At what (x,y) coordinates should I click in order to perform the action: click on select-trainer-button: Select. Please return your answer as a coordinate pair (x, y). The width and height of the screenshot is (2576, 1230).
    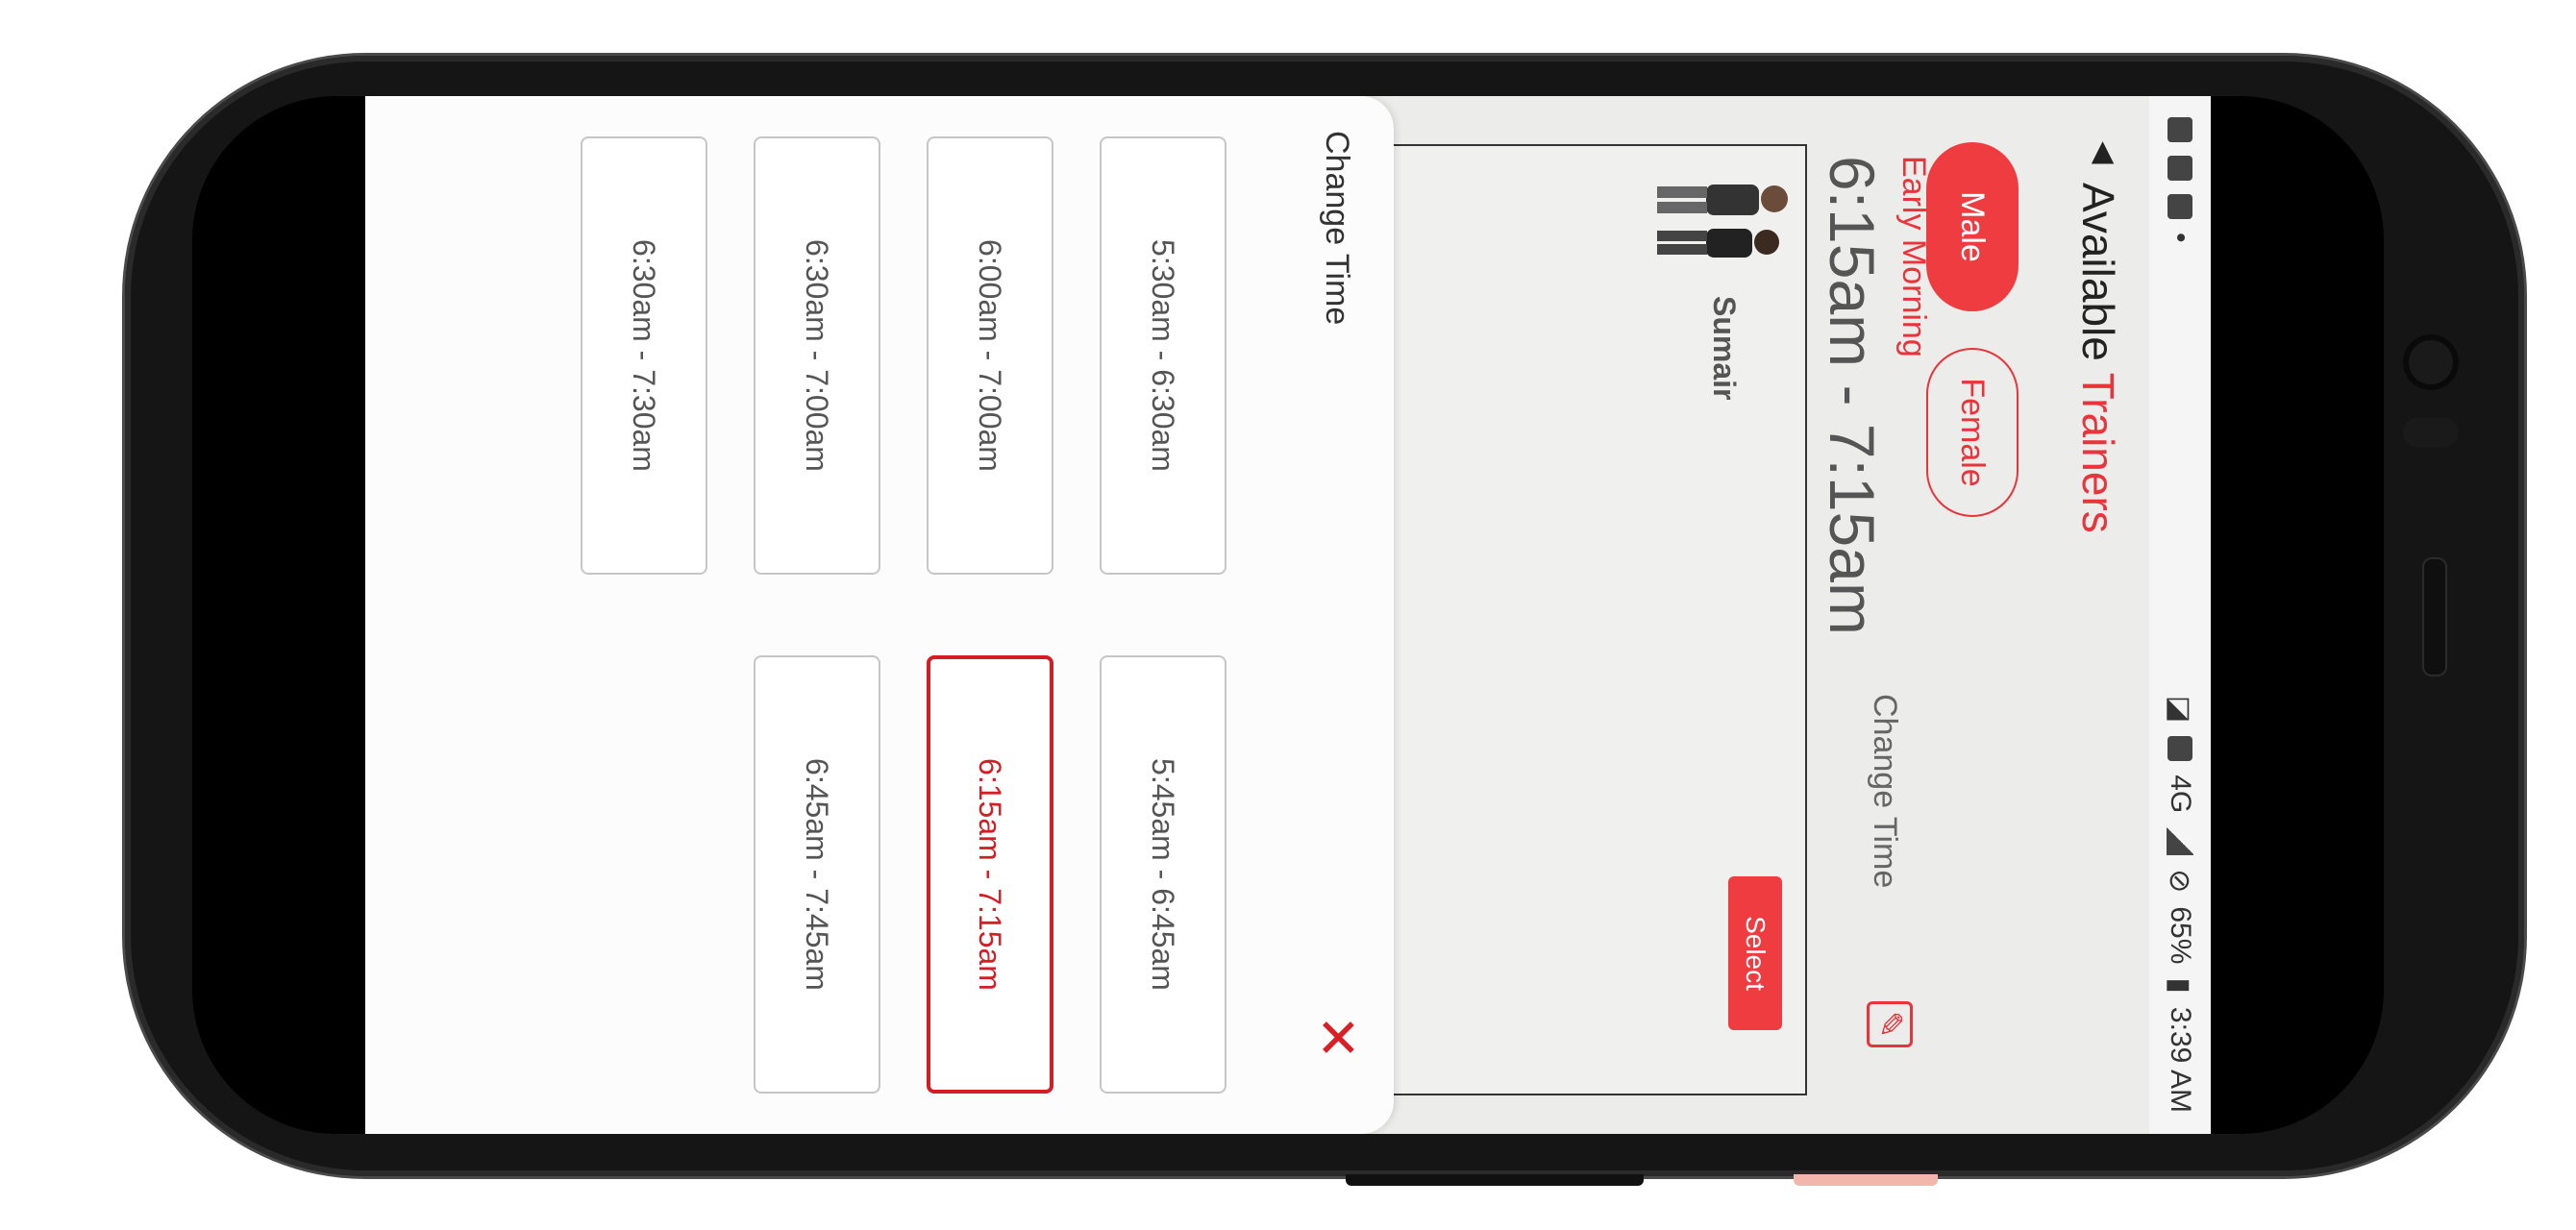
    Looking at the image, I should click on (1755, 953).